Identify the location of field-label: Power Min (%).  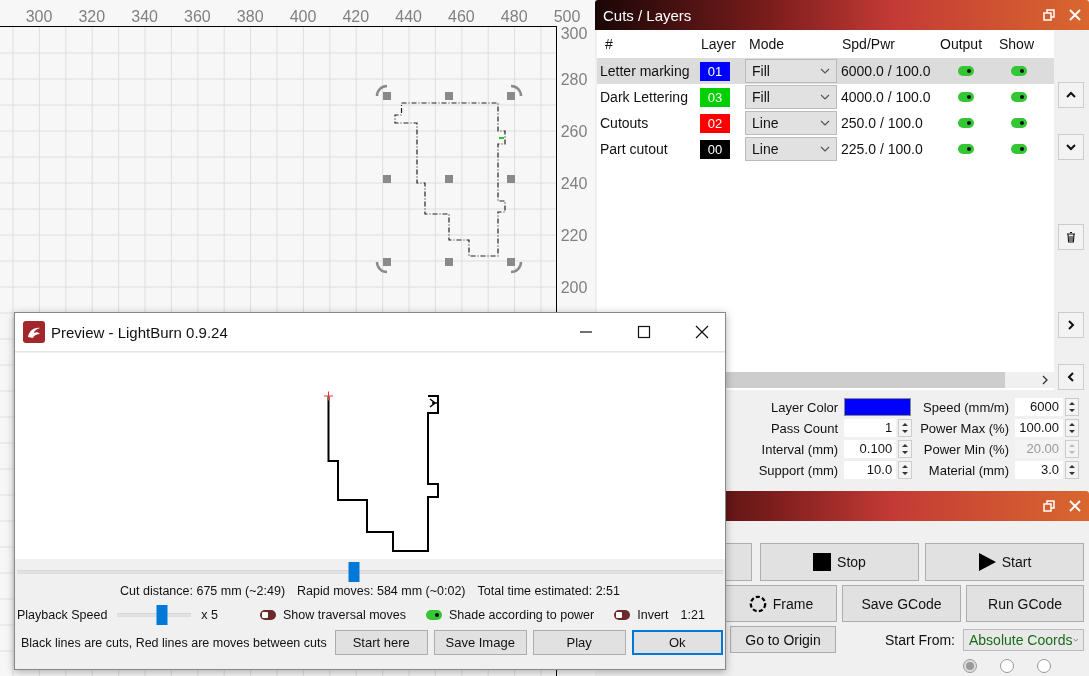
(966, 449).